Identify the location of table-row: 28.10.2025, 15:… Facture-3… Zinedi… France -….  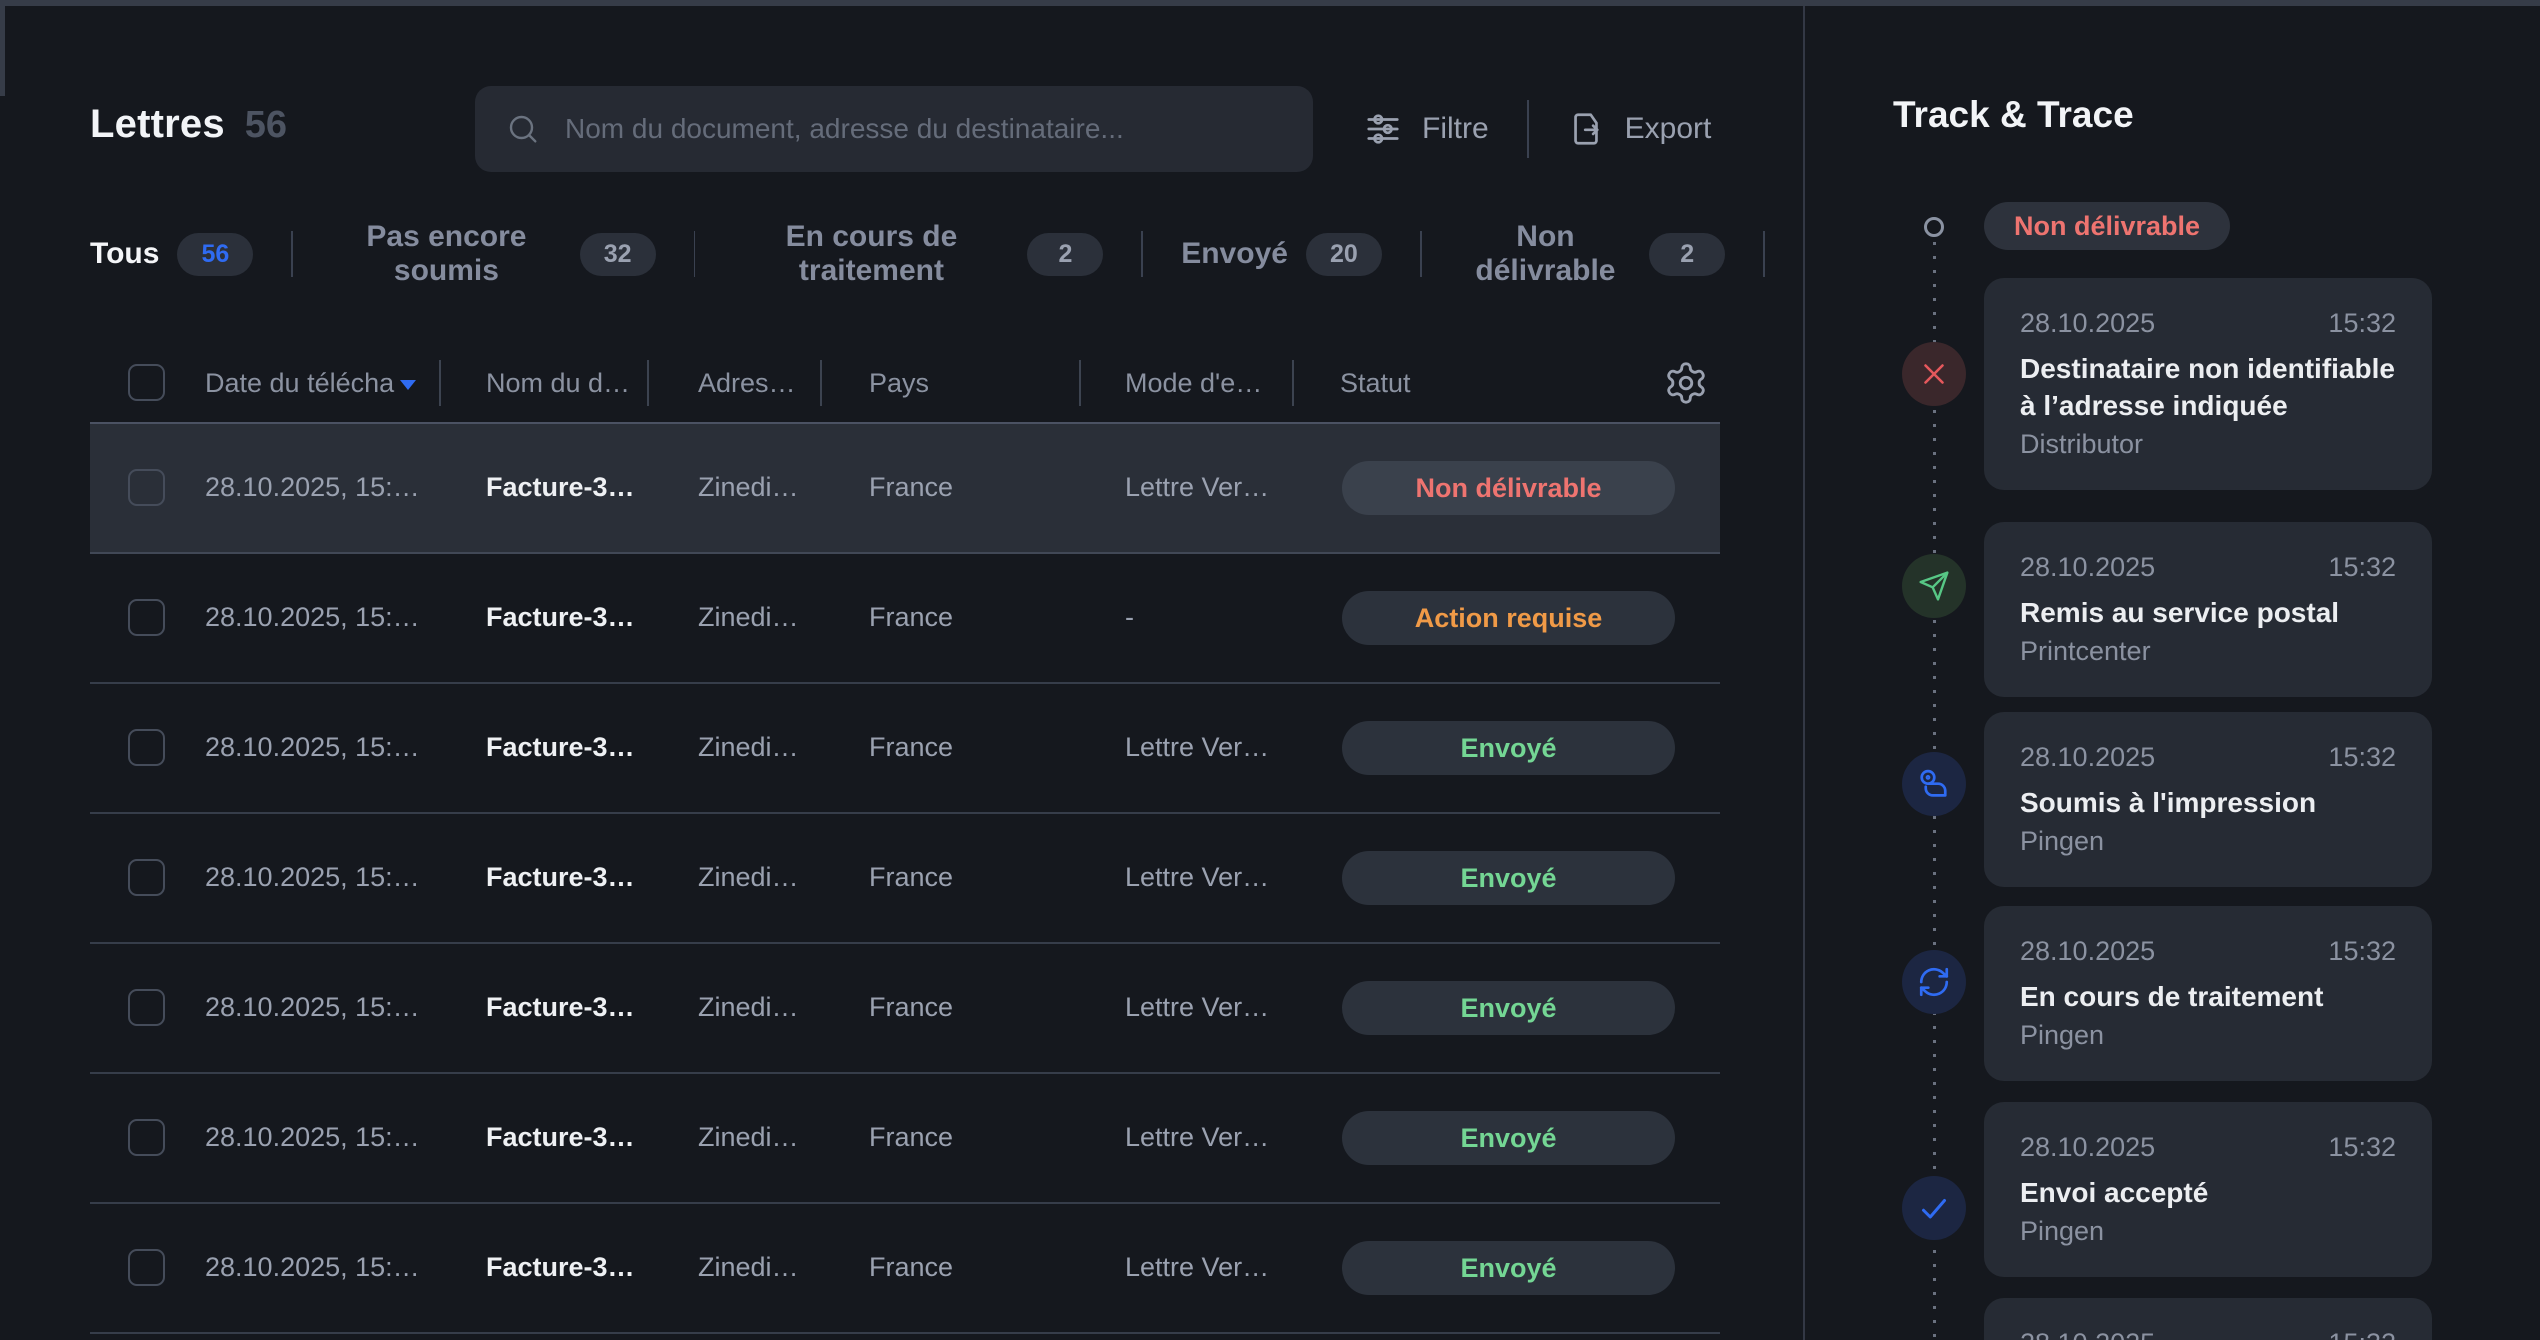
(905, 619).